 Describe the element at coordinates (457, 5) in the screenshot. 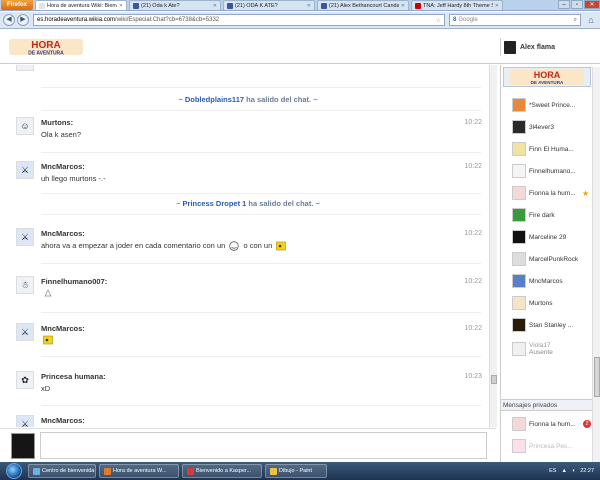

I see `browser-tab: TNA: Jeff Hardy 8th Theme S... ✕` at that location.